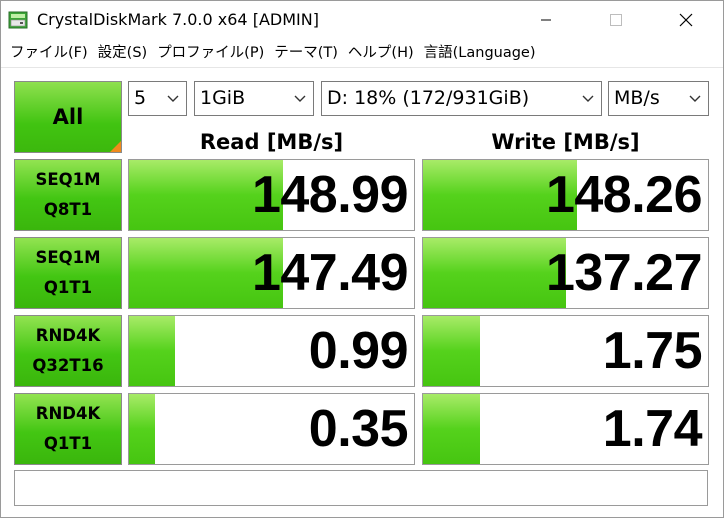 The width and height of the screenshot is (724, 518). I want to click on write-result-seq1m-q8t1: 148.26, so click(565, 195).